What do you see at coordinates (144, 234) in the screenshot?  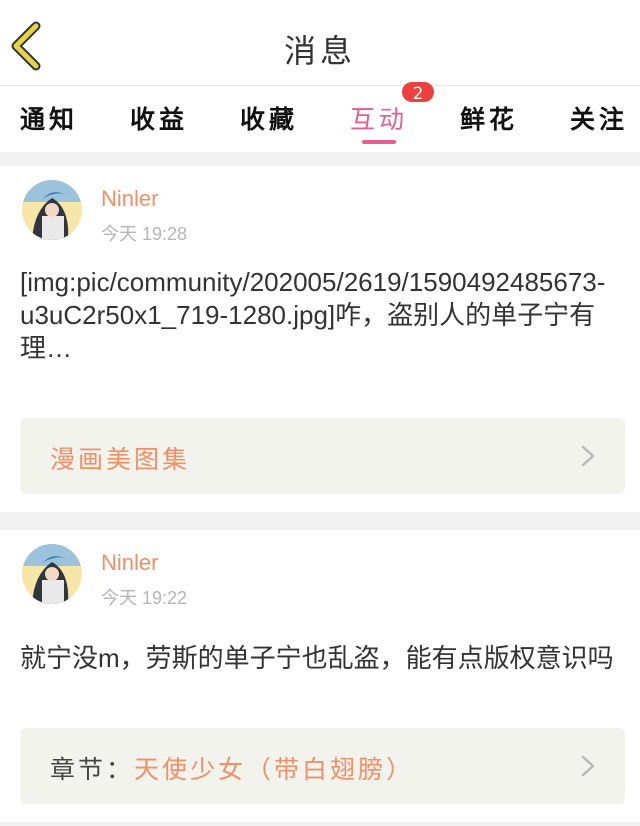 I see `timestamp: 今天 19:28` at bounding box center [144, 234].